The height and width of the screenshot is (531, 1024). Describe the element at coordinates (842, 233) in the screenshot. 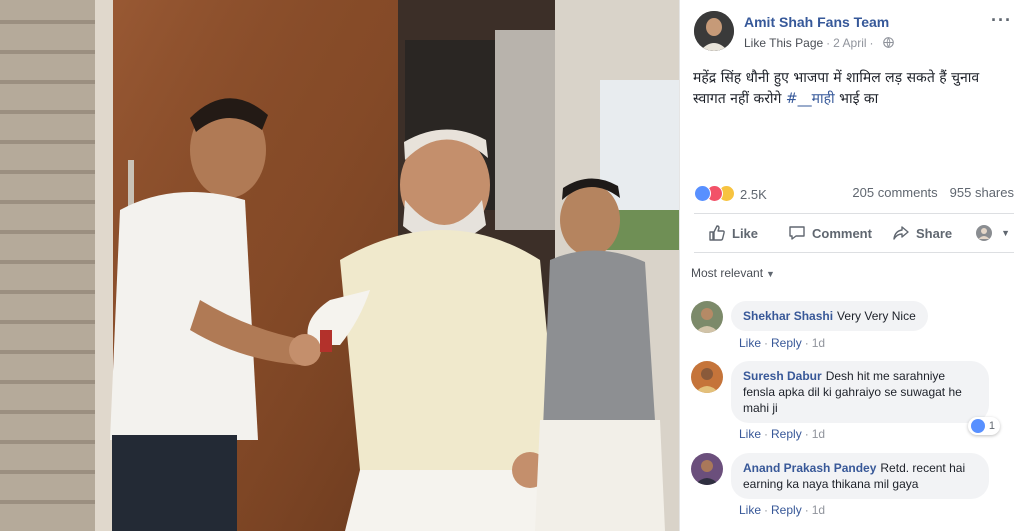

I see `comment-label: Comment` at that location.